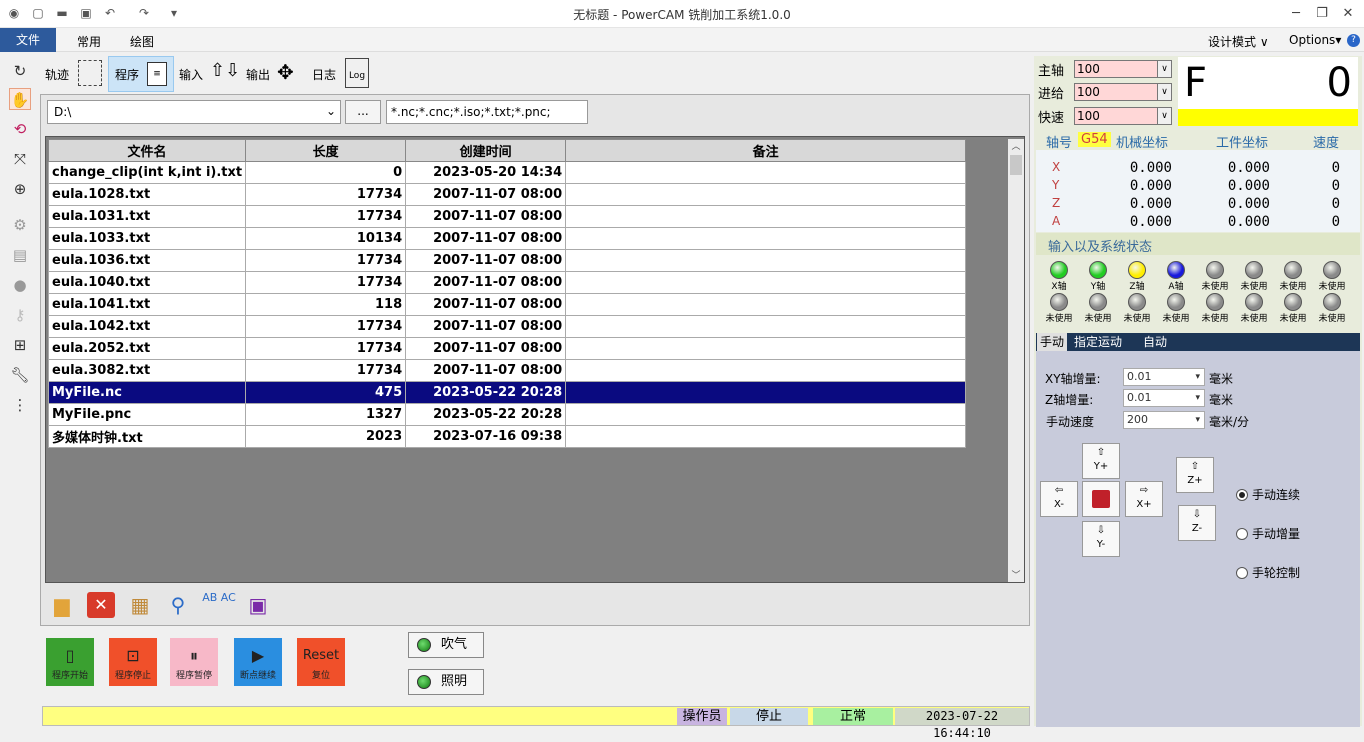 The image size is (1364, 742). What do you see at coordinates (507, 392) in the screenshot?
I see `table-row: MyFile.nc 475 2023-05-22 20:28` at bounding box center [507, 392].